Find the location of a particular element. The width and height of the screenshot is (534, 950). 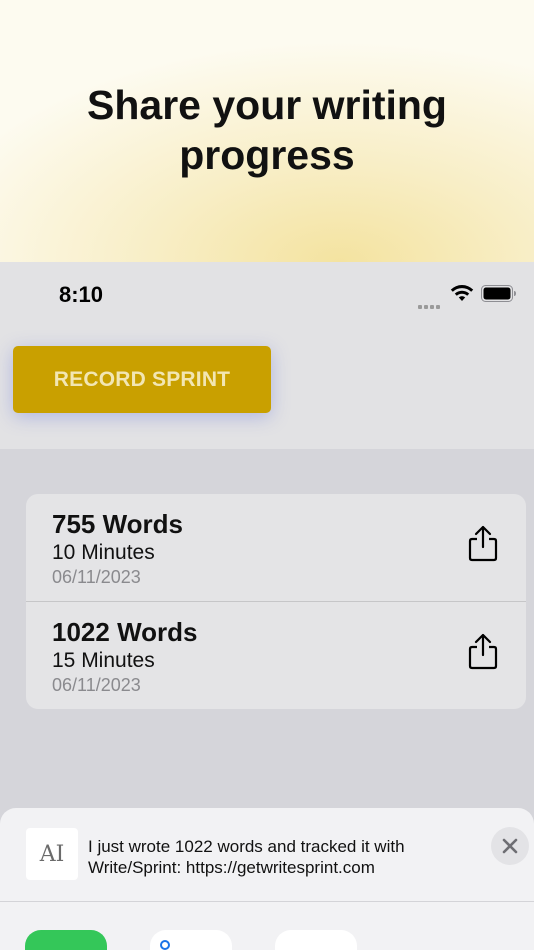

close-icon is located at coordinates (510, 846).